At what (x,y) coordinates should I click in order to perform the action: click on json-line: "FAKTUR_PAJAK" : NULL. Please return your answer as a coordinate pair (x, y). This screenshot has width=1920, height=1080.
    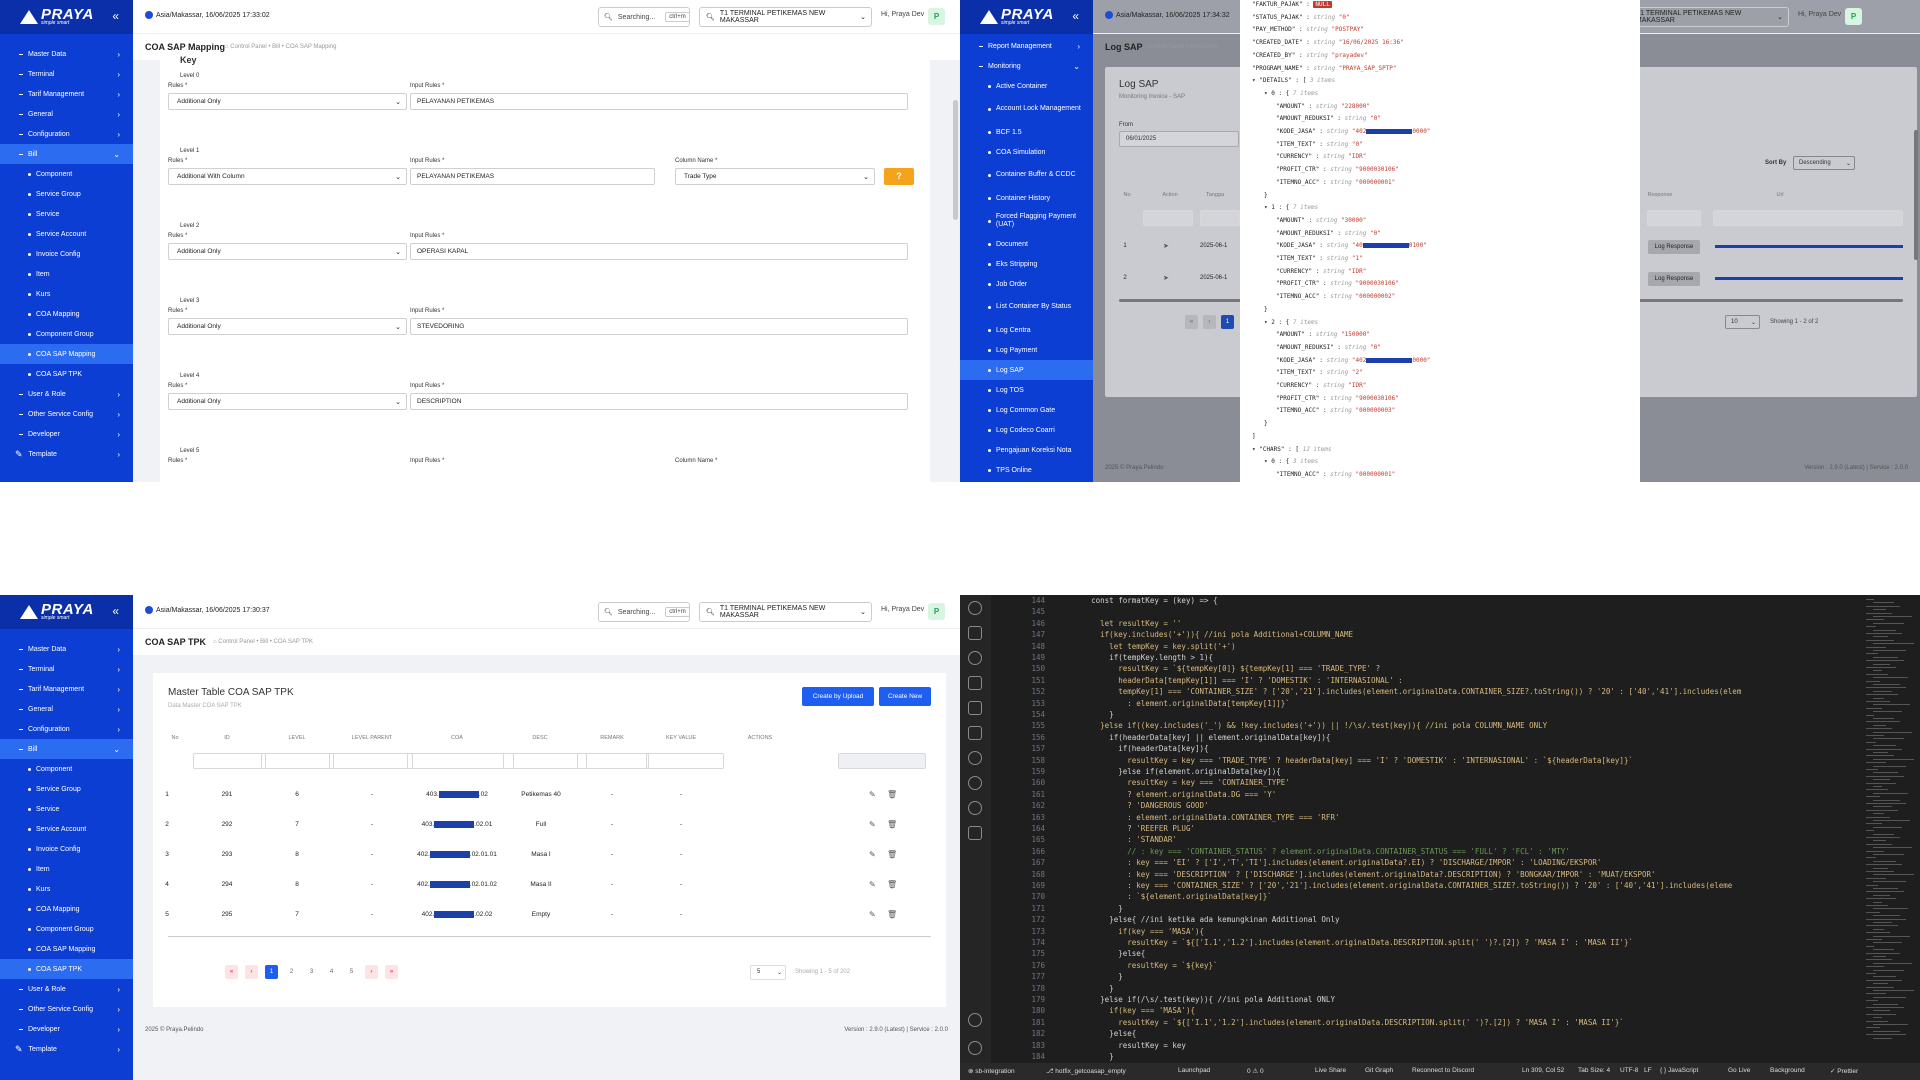
    Looking at the image, I should click on (1292, 4).